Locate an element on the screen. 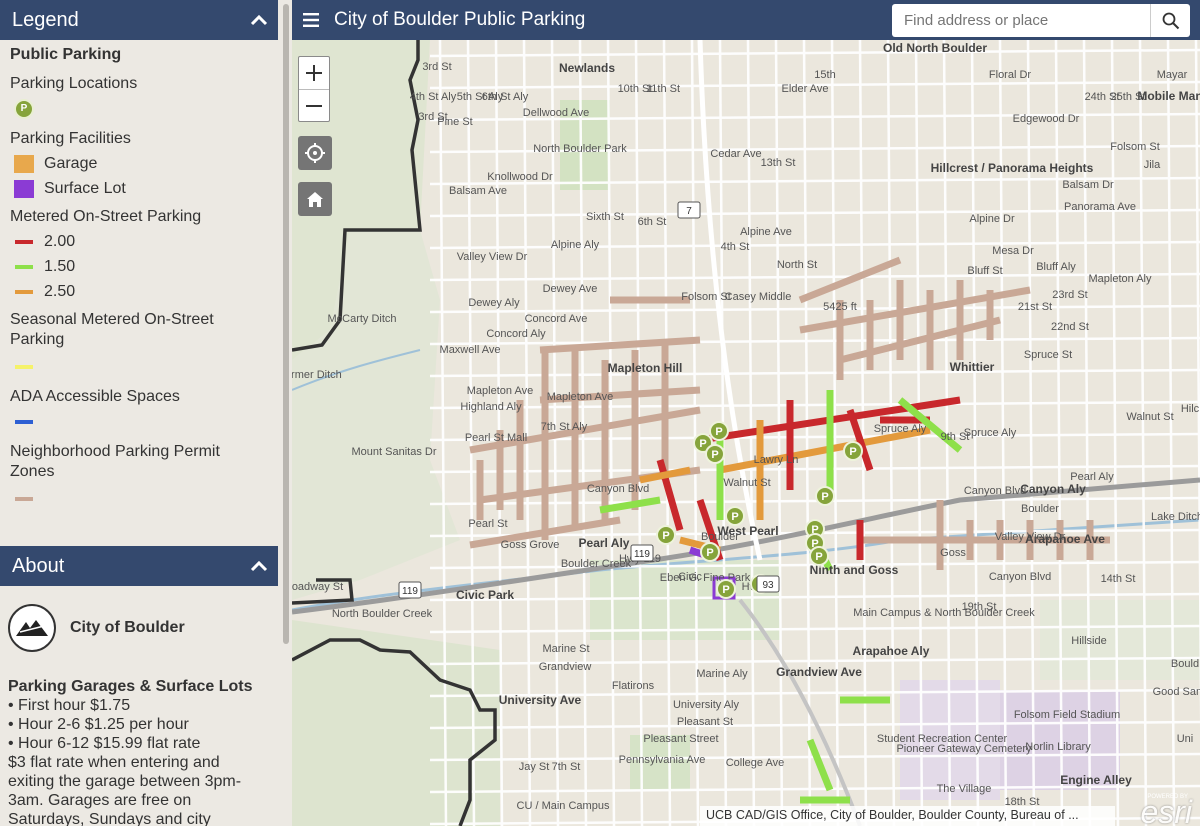 This screenshot has height=826, width=1200. sidebar-scrollbar is located at coordinates (286, 413).